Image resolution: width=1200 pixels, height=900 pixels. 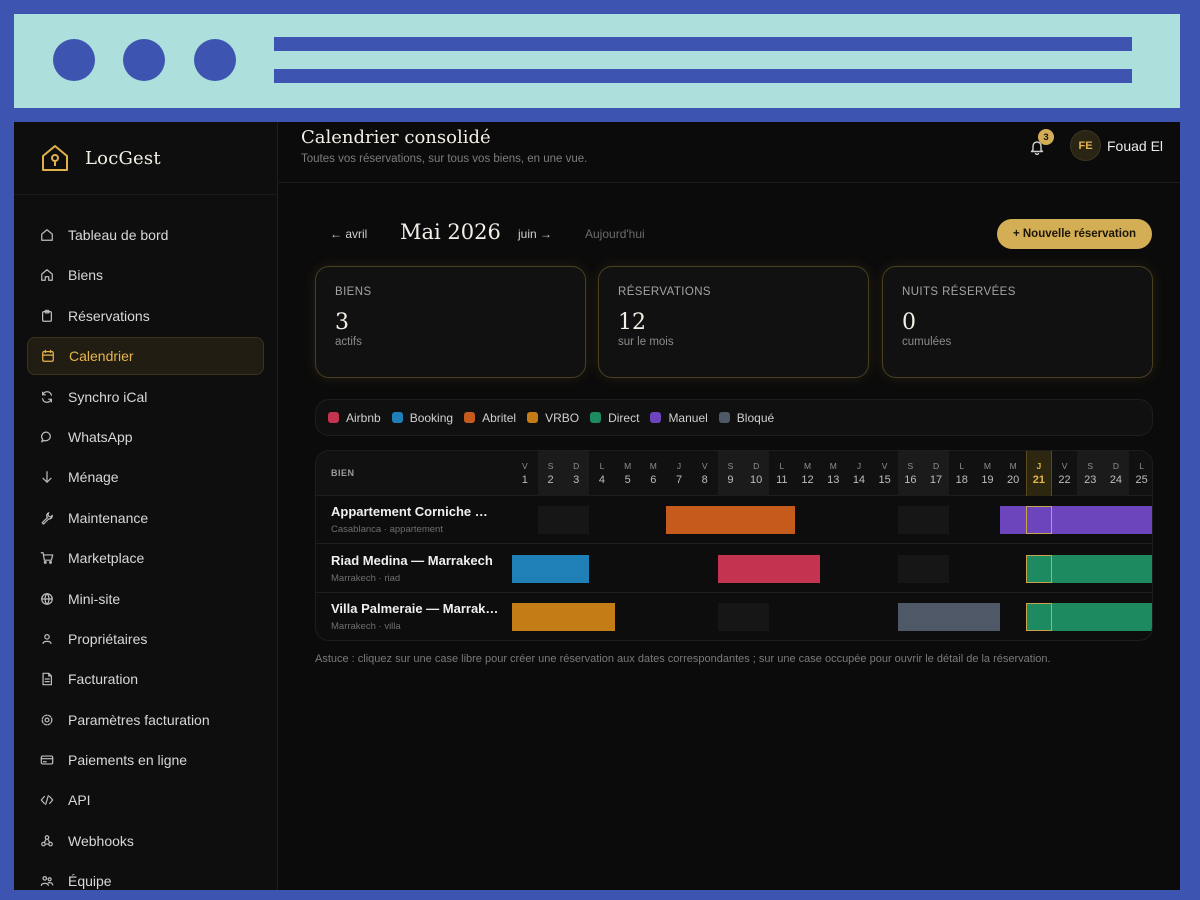 What do you see at coordinates (704, 480) in the screenshot?
I see `day-number: 8` at bounding box center [704, 480].